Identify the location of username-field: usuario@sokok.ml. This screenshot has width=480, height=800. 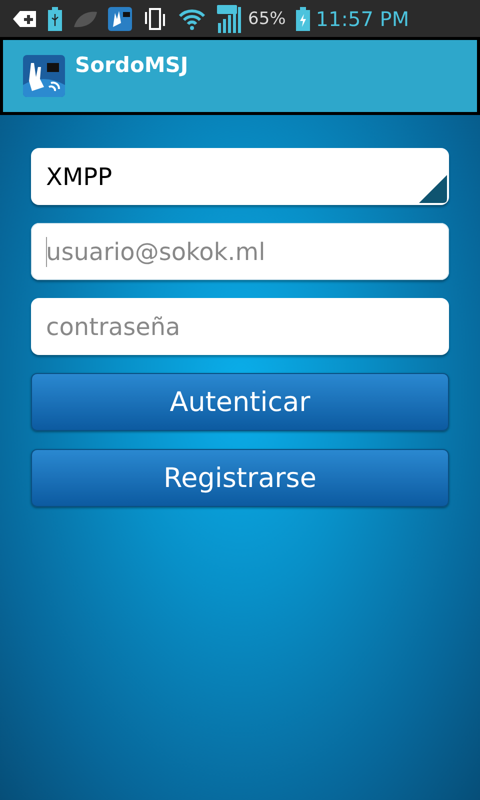
(240, 251).